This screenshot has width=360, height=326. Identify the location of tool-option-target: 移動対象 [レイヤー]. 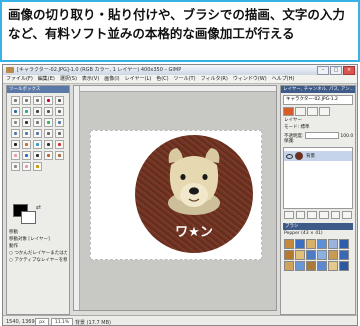
(38, 239).